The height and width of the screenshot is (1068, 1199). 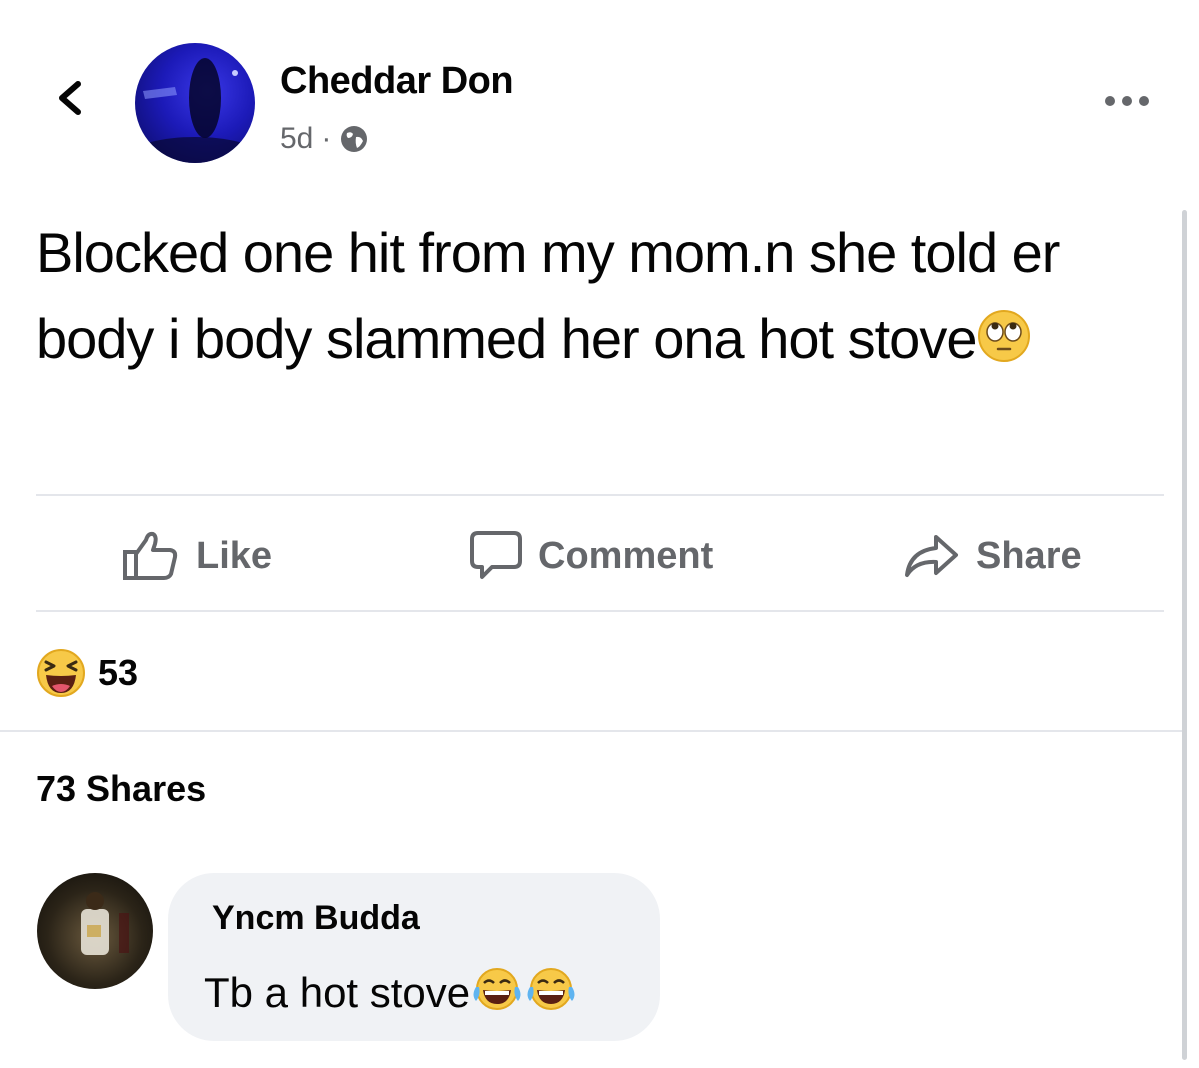 I want to click on more-icon, so click(x=1127, y=101).